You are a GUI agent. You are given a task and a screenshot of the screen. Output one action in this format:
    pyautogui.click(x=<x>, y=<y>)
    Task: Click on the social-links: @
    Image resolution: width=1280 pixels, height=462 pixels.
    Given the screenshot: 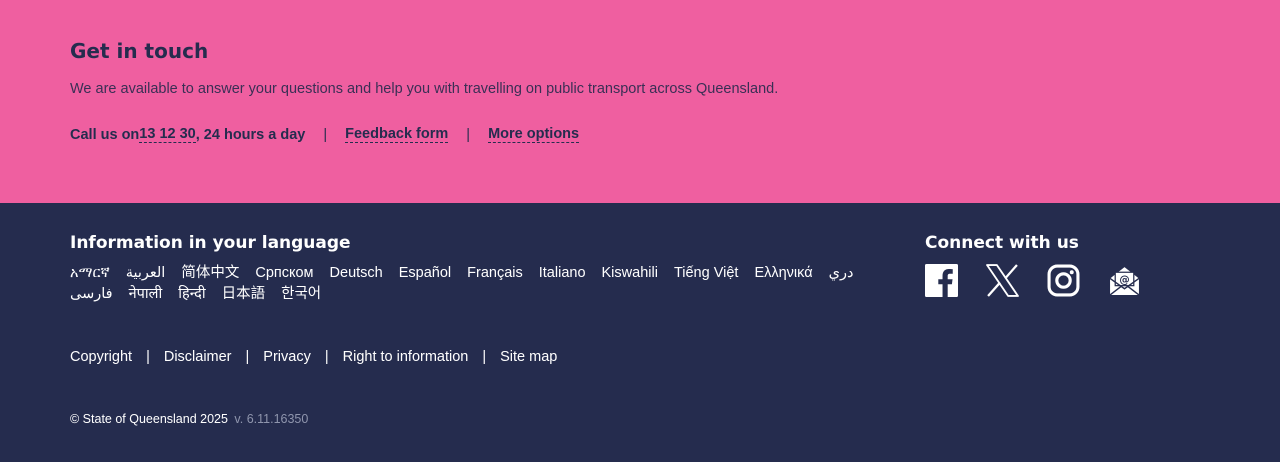 What is the action you would take?
    pyautogui.click(x=1047, y=280)
    